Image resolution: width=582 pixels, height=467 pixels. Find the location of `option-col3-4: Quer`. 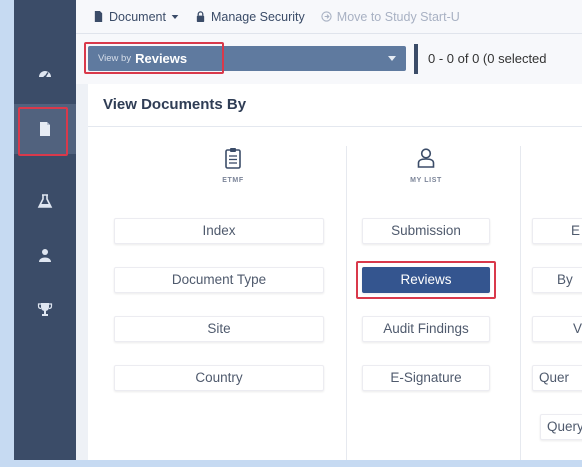

option-col3-4: Quer is located at coordinates (557, 378).